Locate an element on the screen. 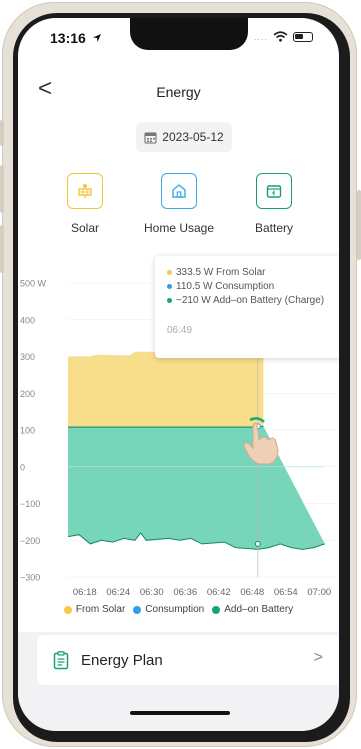 This screenshot has height=749, width=361. tooltip-dot-consumption is located at coordinates (169, 286).